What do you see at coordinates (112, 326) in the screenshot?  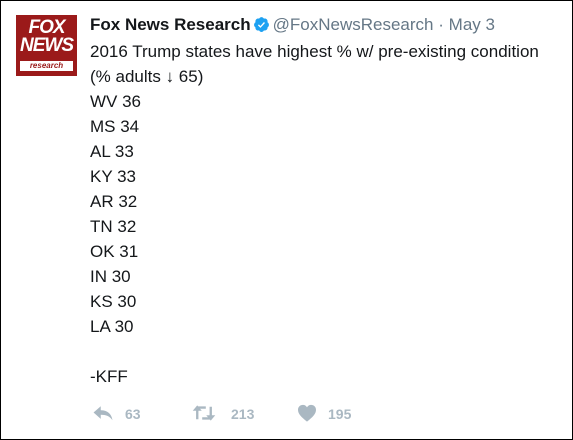 I see `tweet-text-line: LA 30` at bounding box center [112, 326].